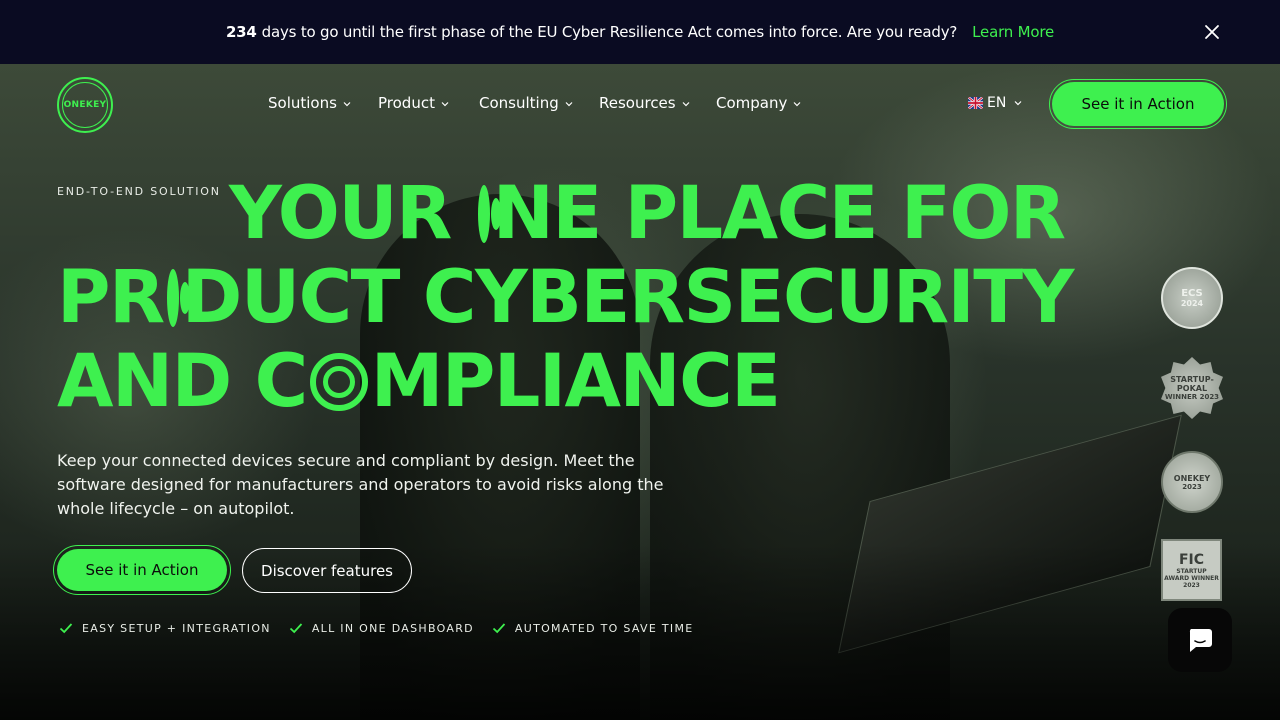 The width and height of the screenshot is (1280, 720). I want to click on nav-item-label: Resources, so click(637, 103).